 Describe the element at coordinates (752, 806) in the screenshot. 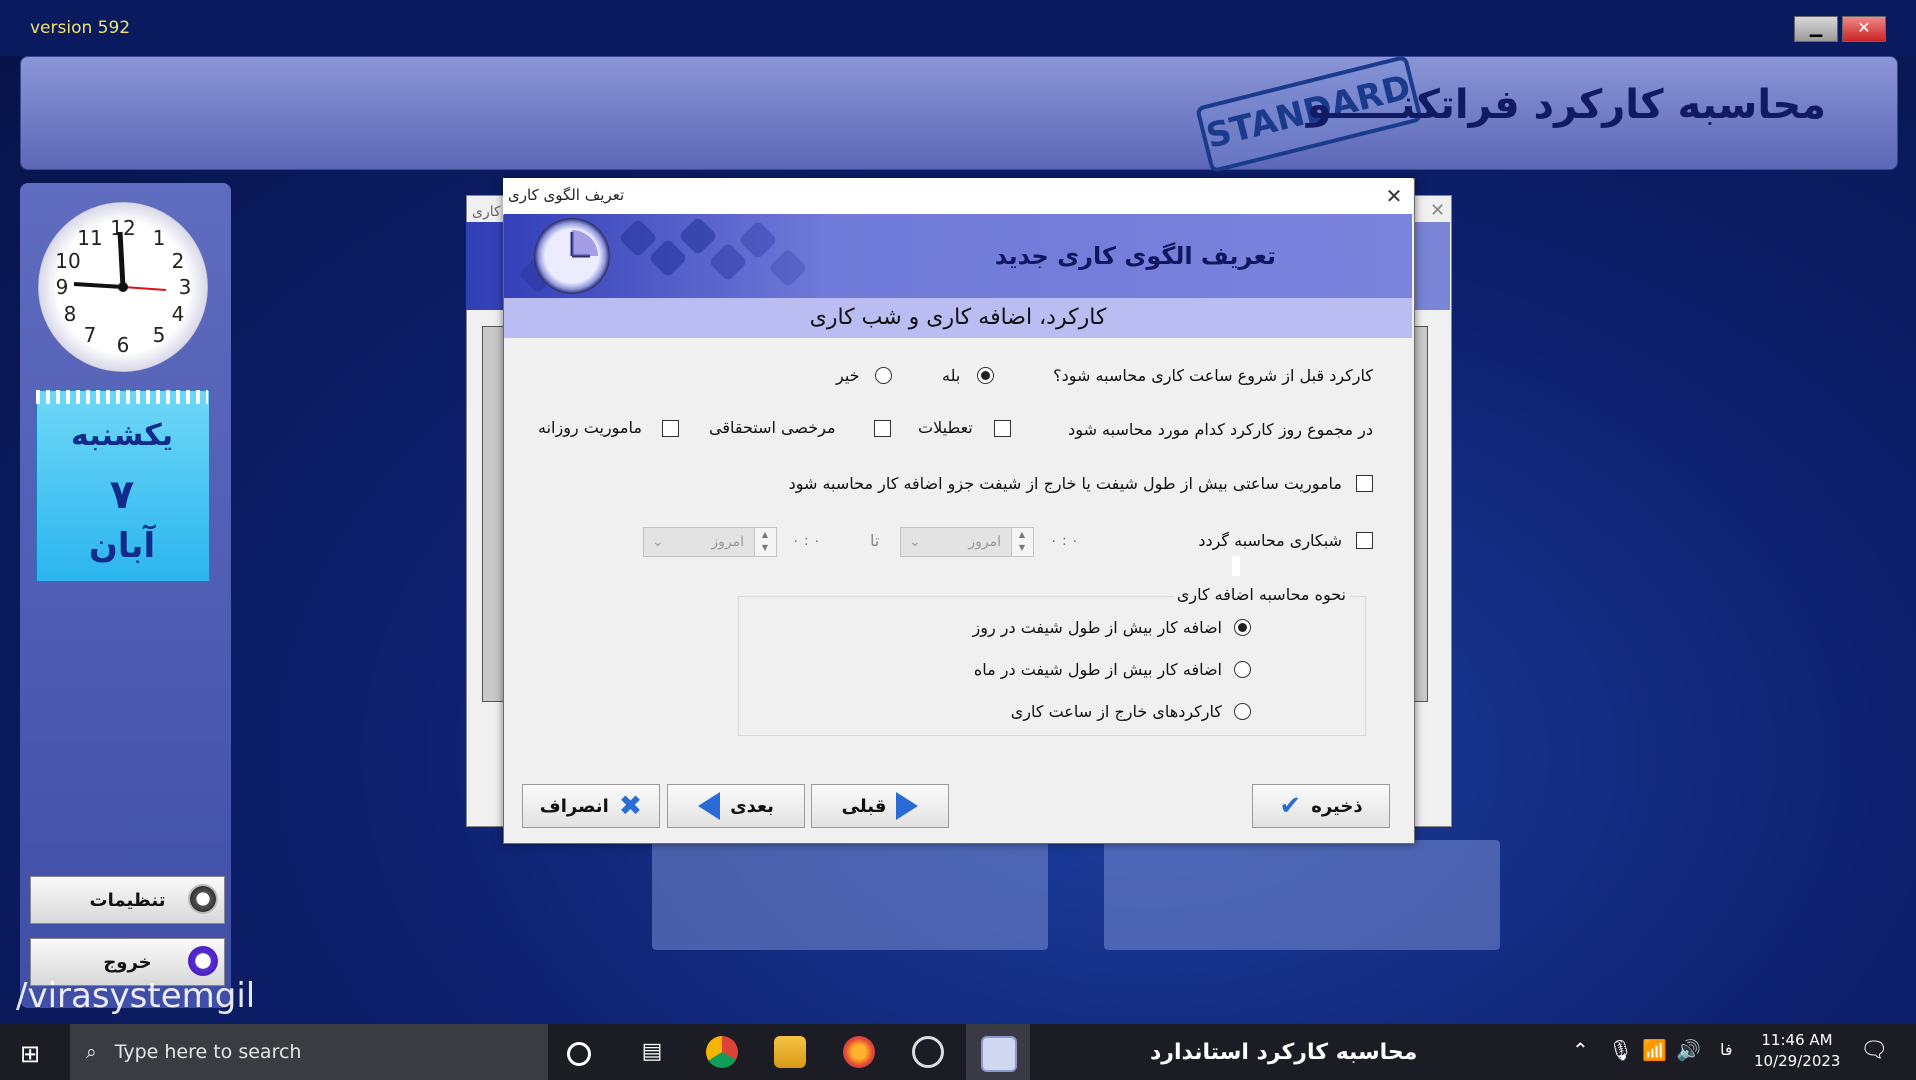

I see `next-label: بعدی` at that location.